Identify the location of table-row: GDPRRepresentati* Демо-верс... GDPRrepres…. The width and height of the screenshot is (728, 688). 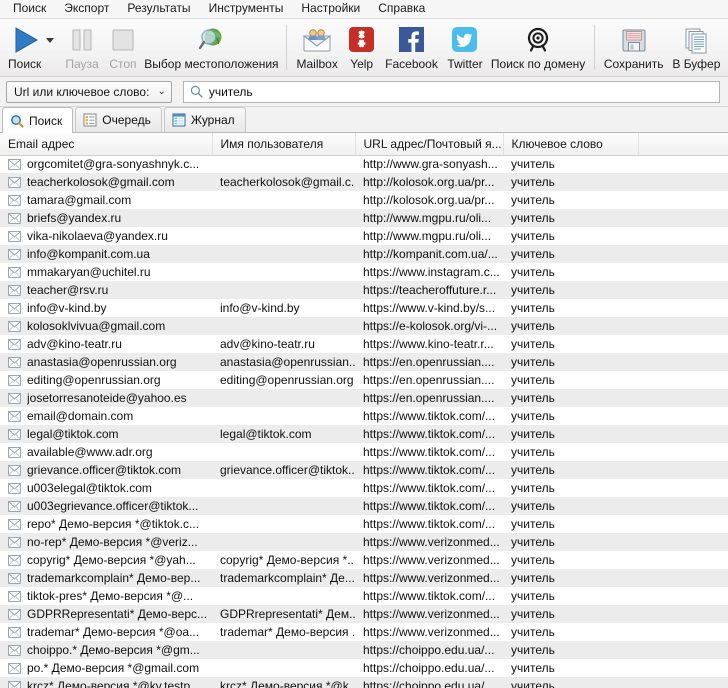
(364, 614).